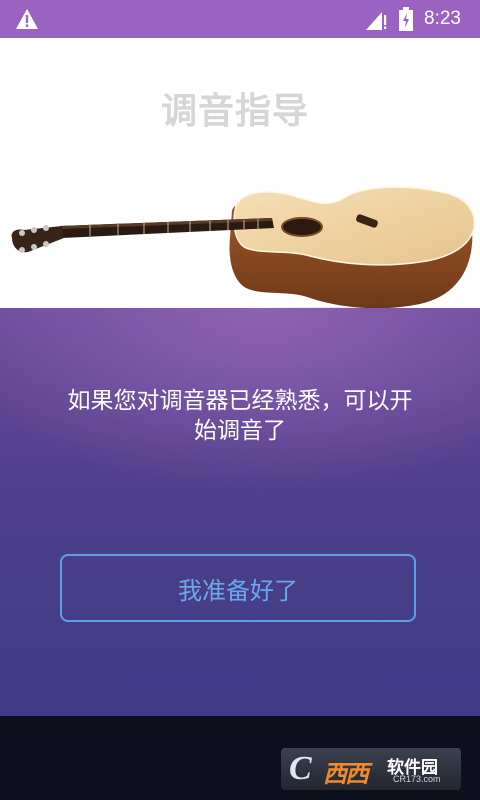  Describe the element at coordinates (234, 111) in the screenshot. I see `page-title: 调音指导` at that location.